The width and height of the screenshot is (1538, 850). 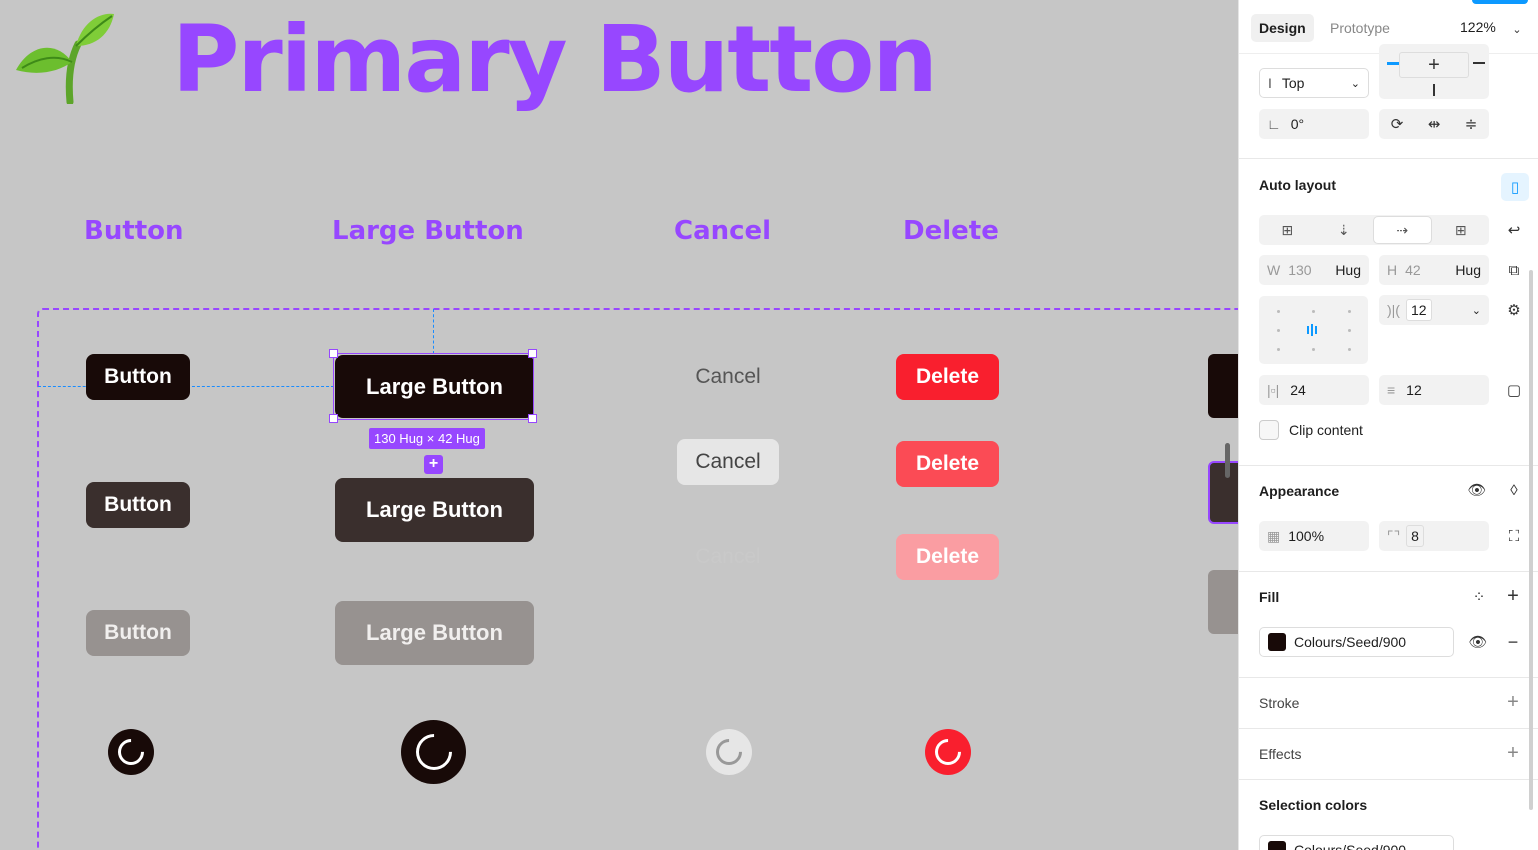 I want to click on delete-button-default: Delete, so click(x=947, y=377).